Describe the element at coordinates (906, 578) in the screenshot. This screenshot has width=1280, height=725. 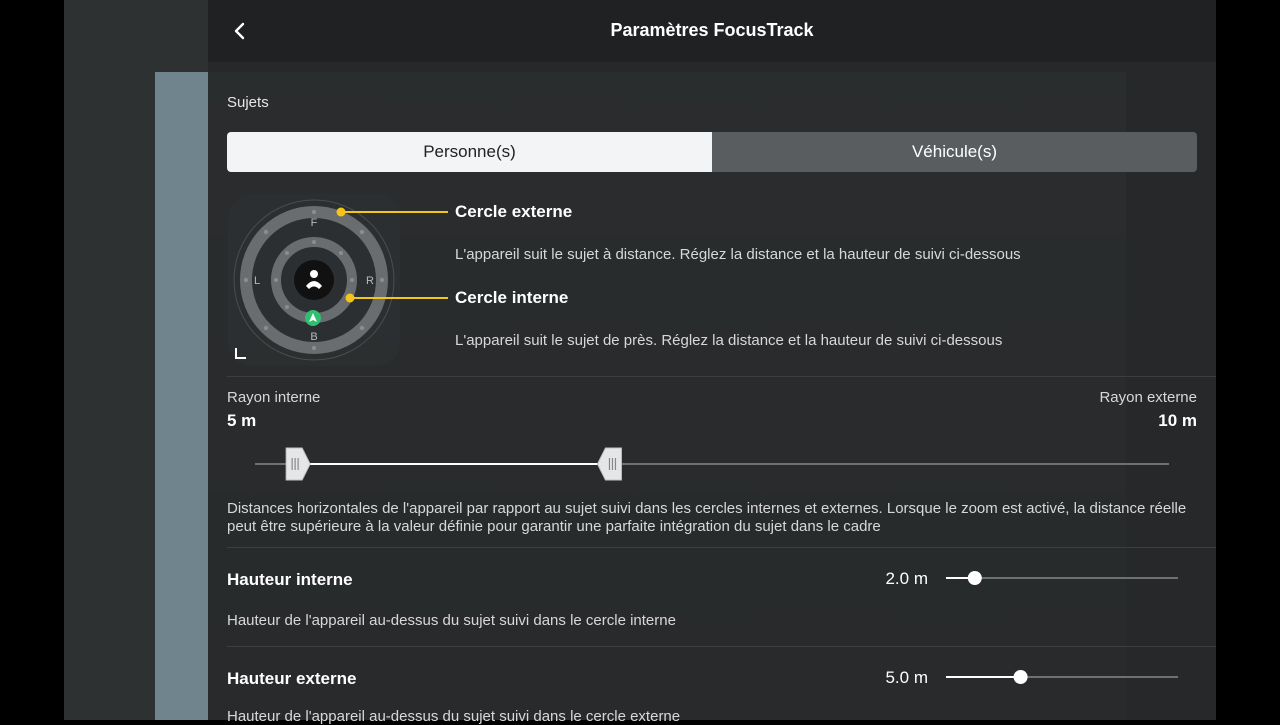
I see `inner-height-value: 2.0 m` at that location.